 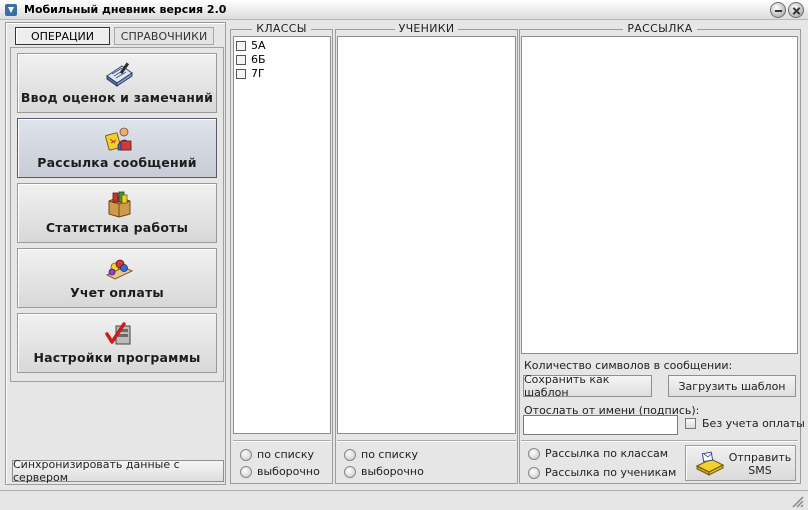 I want to click on minimize-icon, so click(x=778, y=10).